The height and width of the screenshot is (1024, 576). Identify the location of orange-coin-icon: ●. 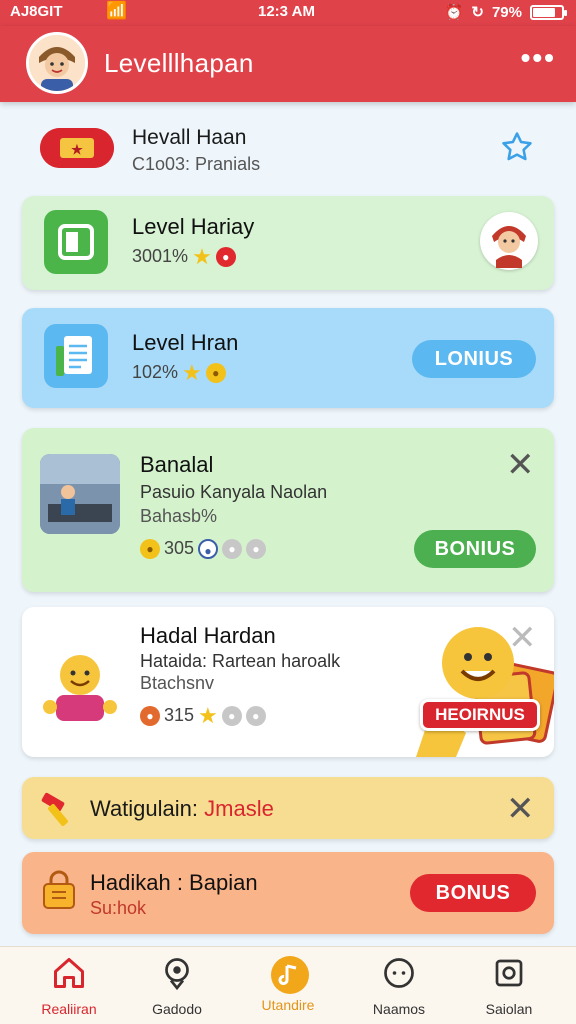
(150, 715).